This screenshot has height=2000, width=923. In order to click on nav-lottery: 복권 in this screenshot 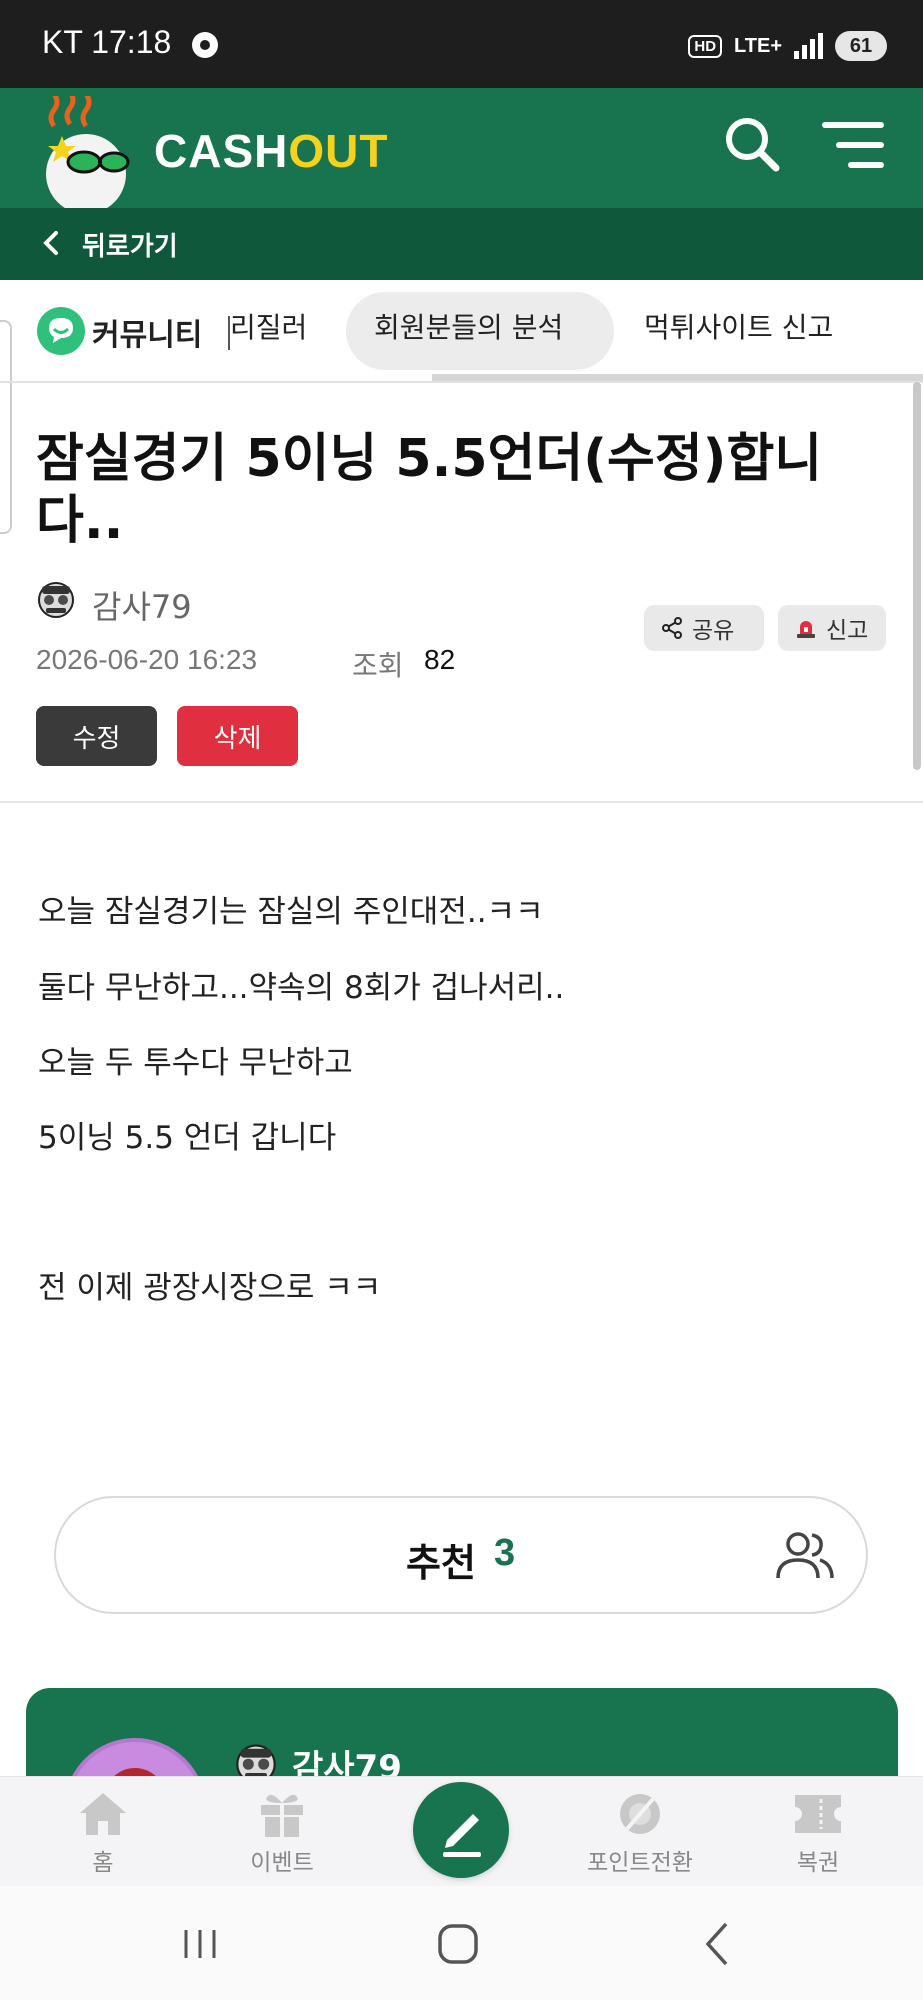, I will do `click(818, 1833)`.